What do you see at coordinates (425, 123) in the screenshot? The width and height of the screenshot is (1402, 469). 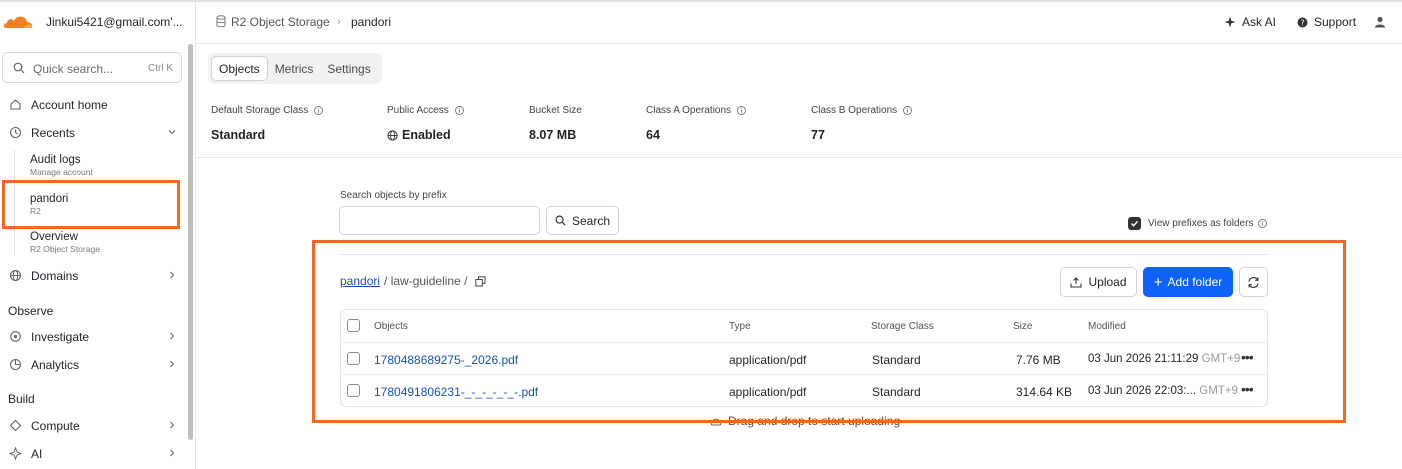 I see `stat-public-access: Public Access Enabled` at bounding box center [425, 123].